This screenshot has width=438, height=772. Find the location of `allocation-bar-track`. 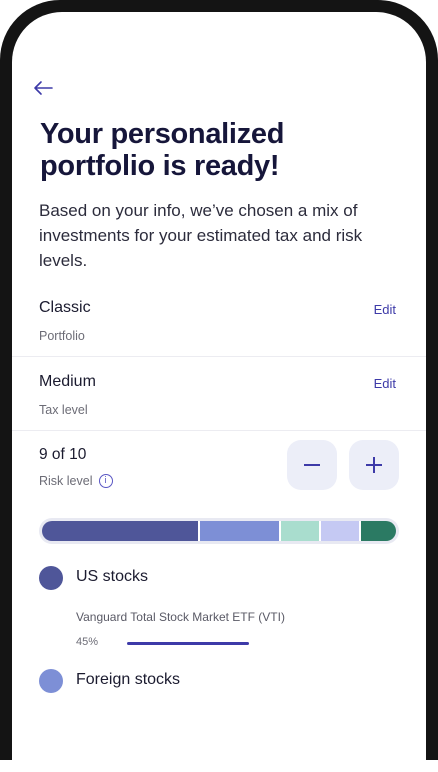

allocation-bar-track is located at coordinates (219, 531).